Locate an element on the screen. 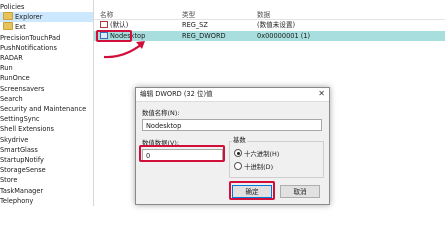  column-type: 类型 is located at coordinates (188, 14).